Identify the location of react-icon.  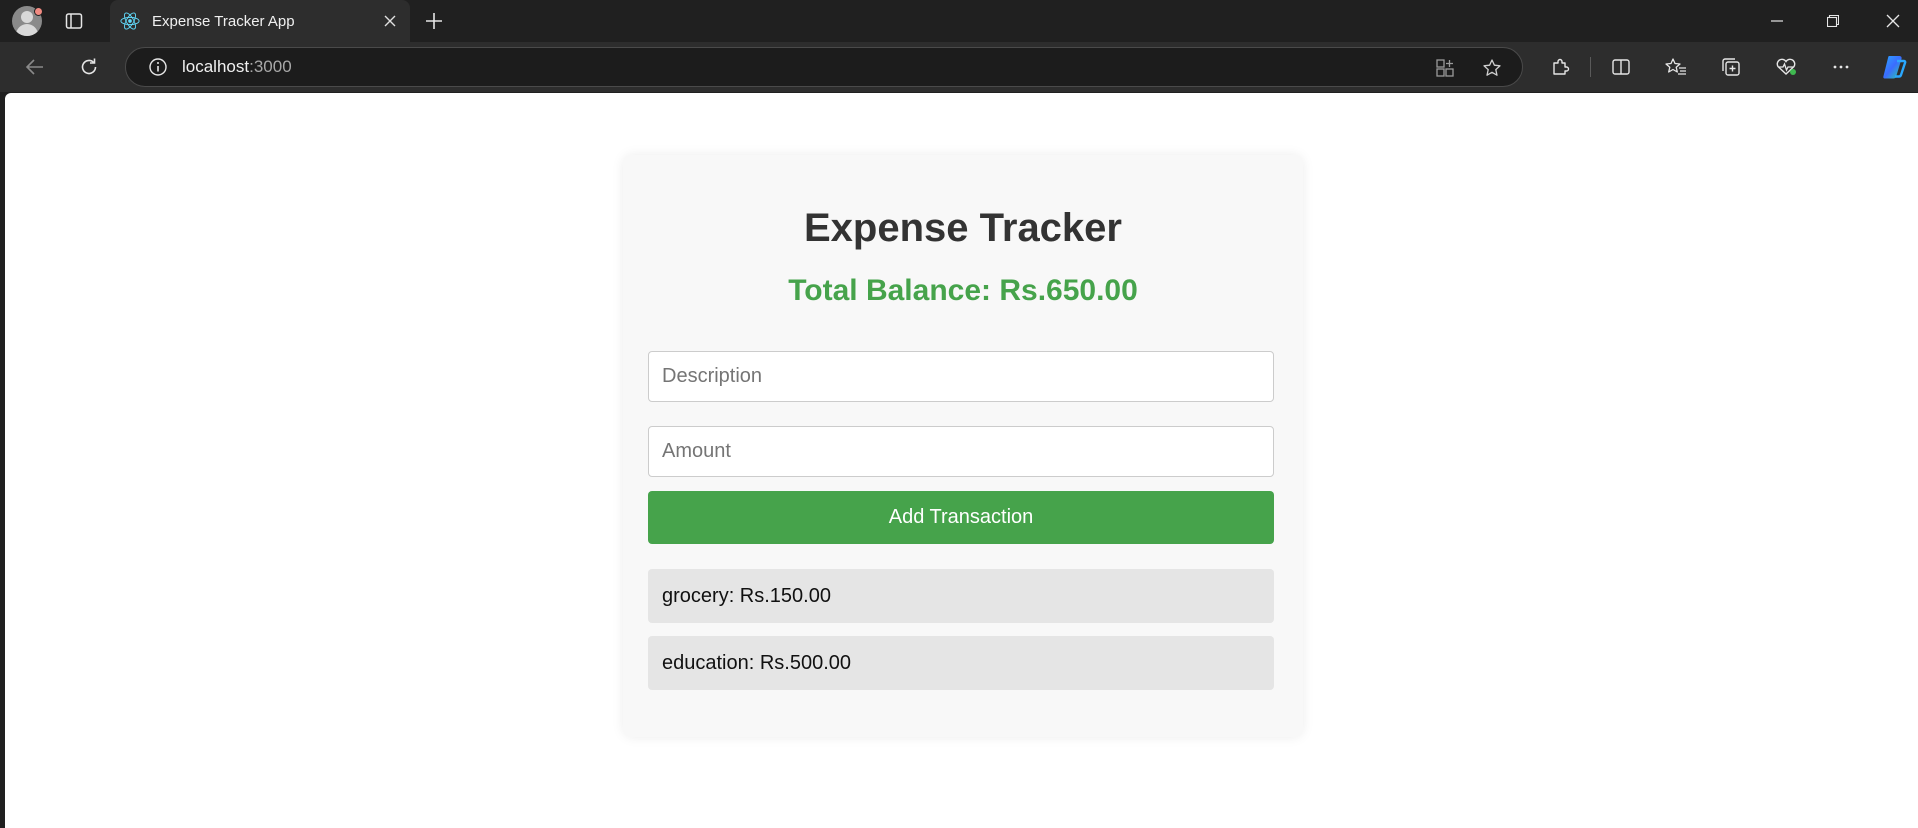
(130, 21).